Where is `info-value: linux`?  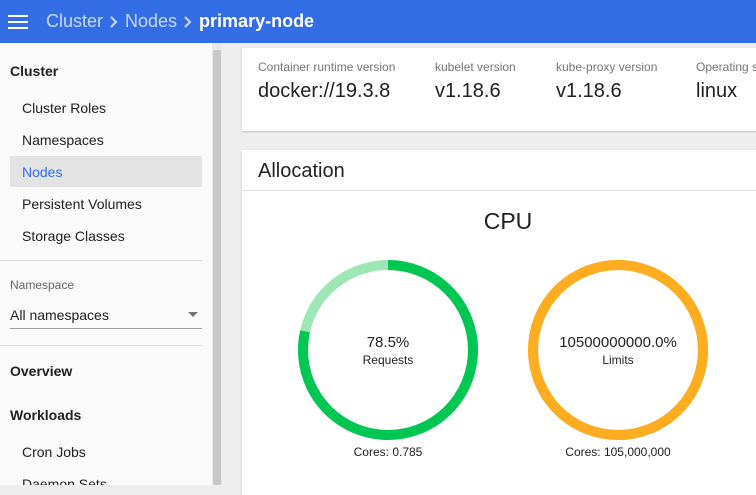
info-value: linux is located at coordinates (717, 91).